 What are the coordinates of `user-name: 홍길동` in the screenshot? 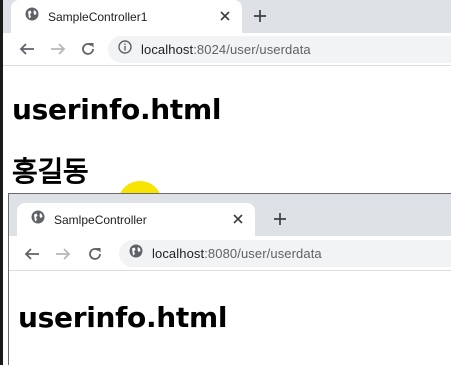 It's located at (50, 171).